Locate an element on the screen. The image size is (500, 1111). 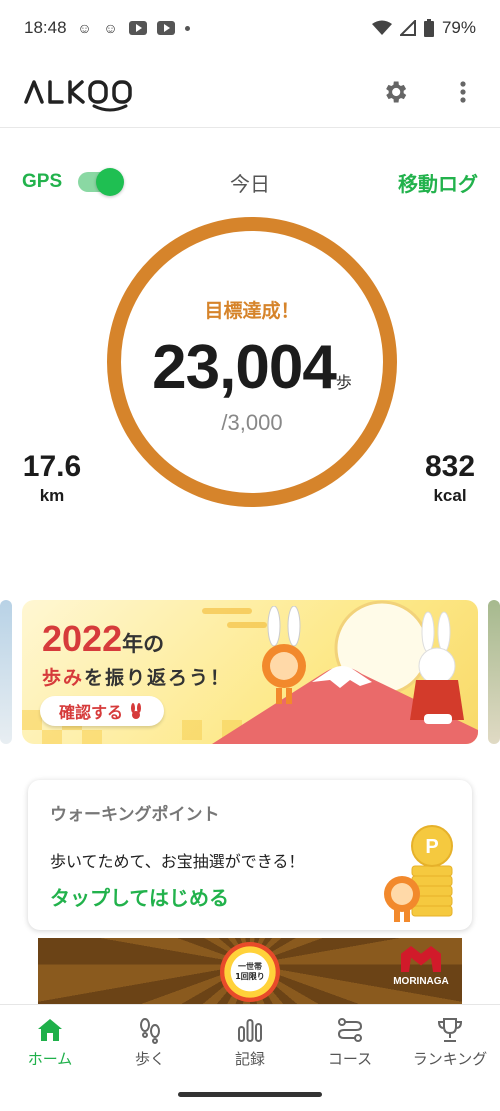
route-icon is located at coordinates (350, 1030).